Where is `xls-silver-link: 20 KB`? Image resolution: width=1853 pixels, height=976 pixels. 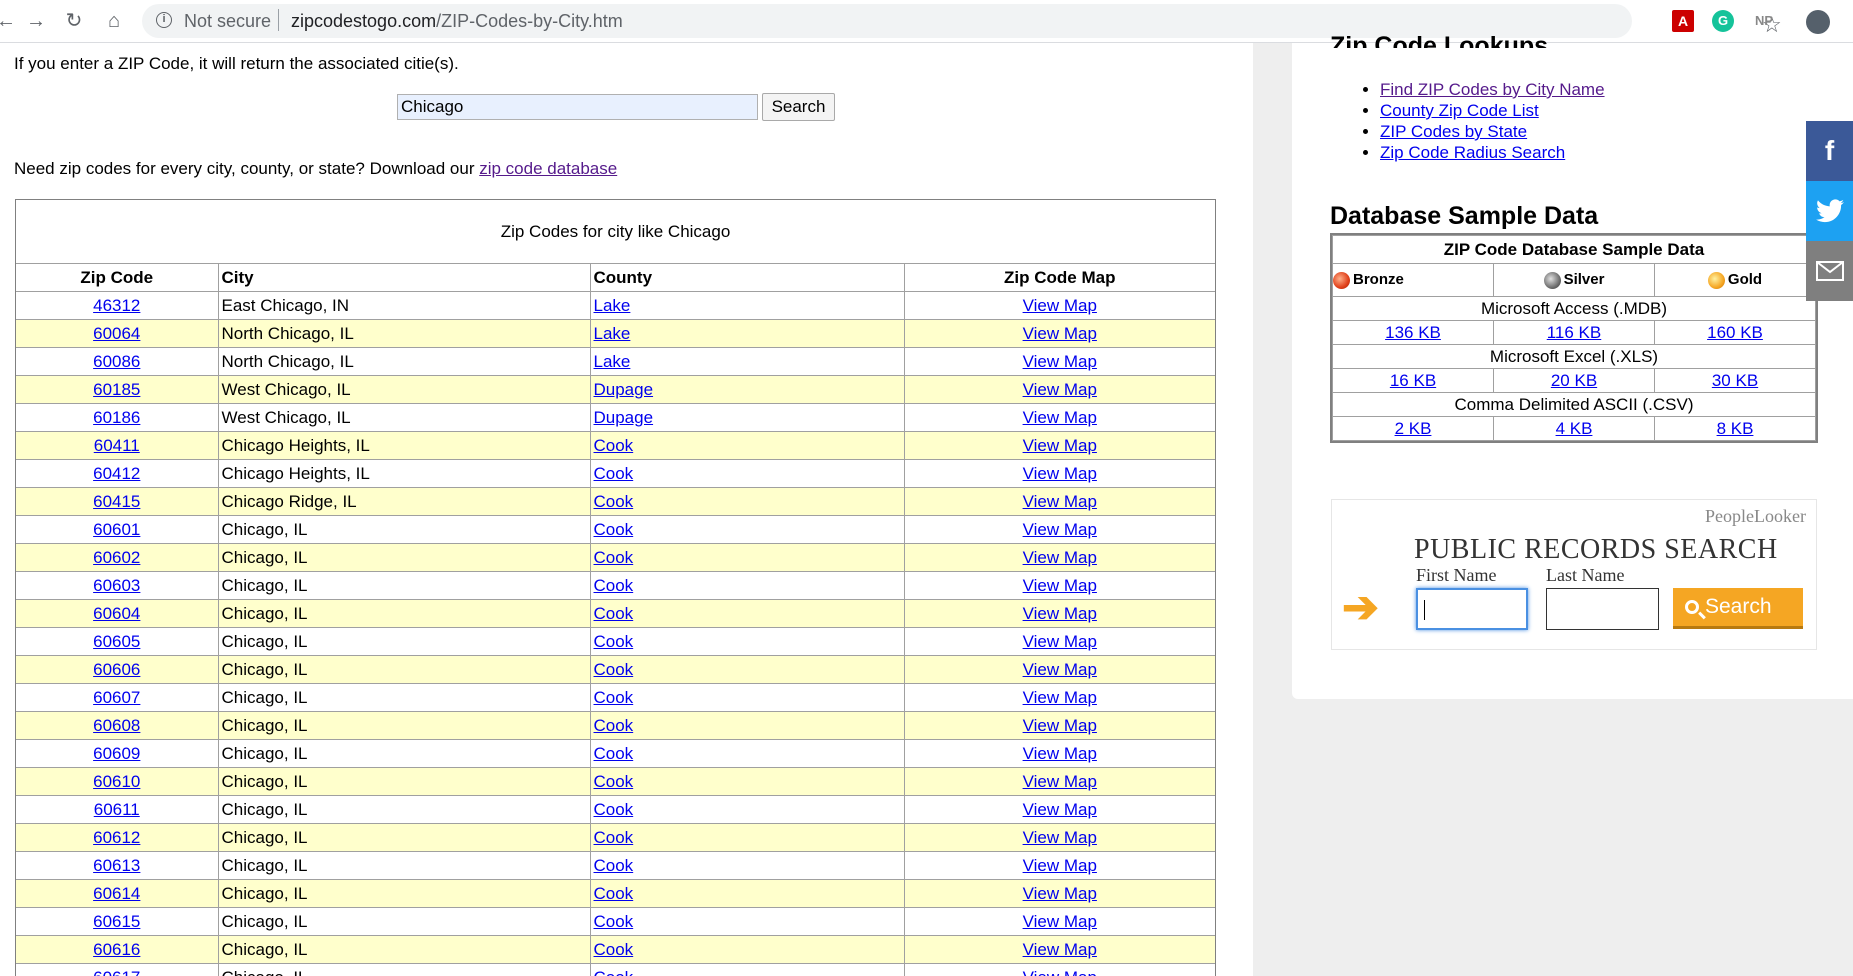
xls-silver-link: 20 KB is located at coordinates (1574, 380).